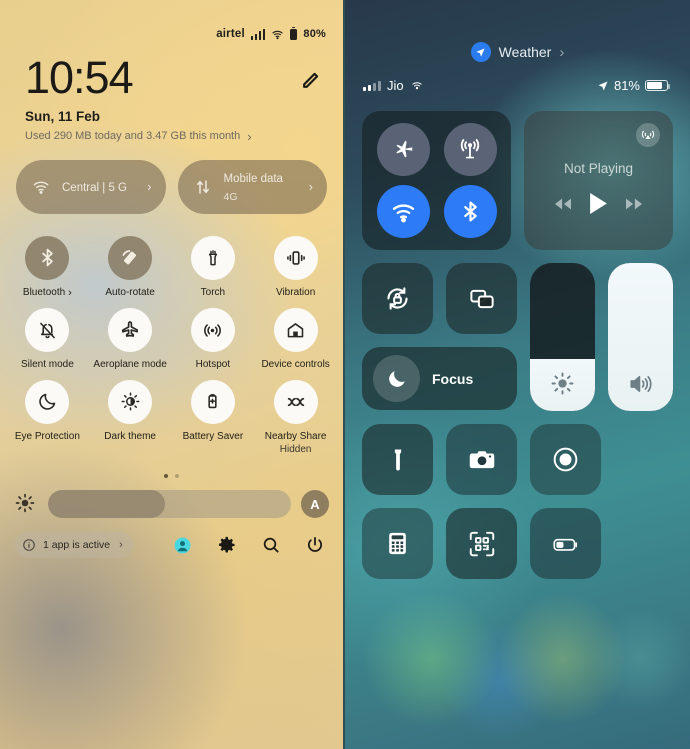  What do you see at coordinates (517, 330) in the screenshot?
I see `middle-modules: Focus` at bounding box center [517, 330].